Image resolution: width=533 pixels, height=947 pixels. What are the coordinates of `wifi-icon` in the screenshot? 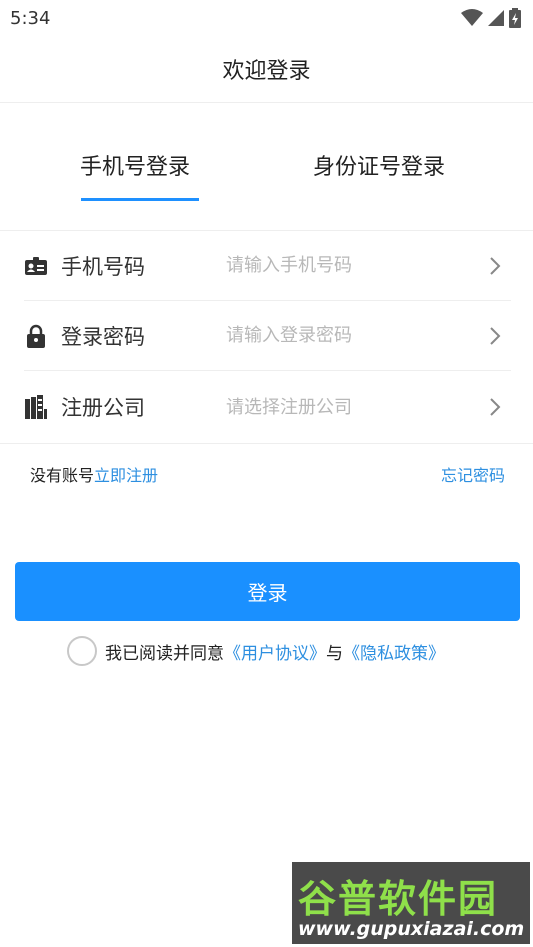 It's located at (472, 17).